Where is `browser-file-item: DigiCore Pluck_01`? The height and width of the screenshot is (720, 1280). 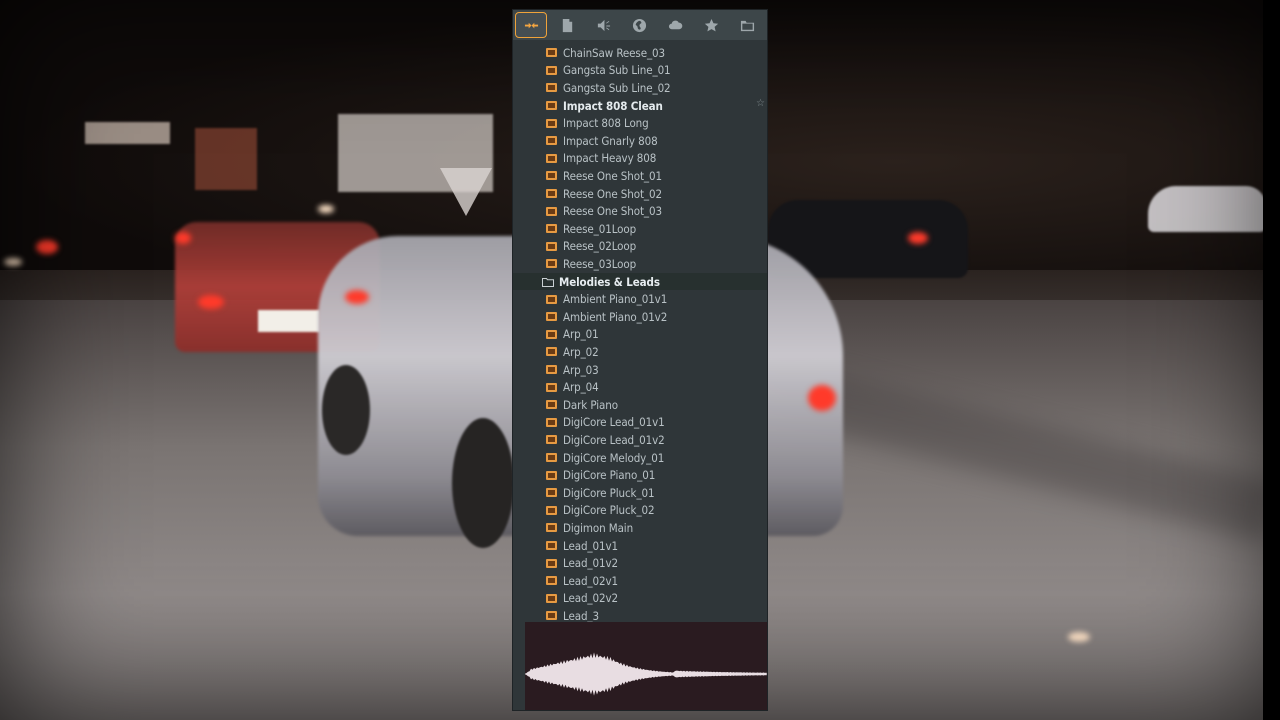
browser-file-item: DigiCore Pluck_01 is located at coordinates (640, 493).